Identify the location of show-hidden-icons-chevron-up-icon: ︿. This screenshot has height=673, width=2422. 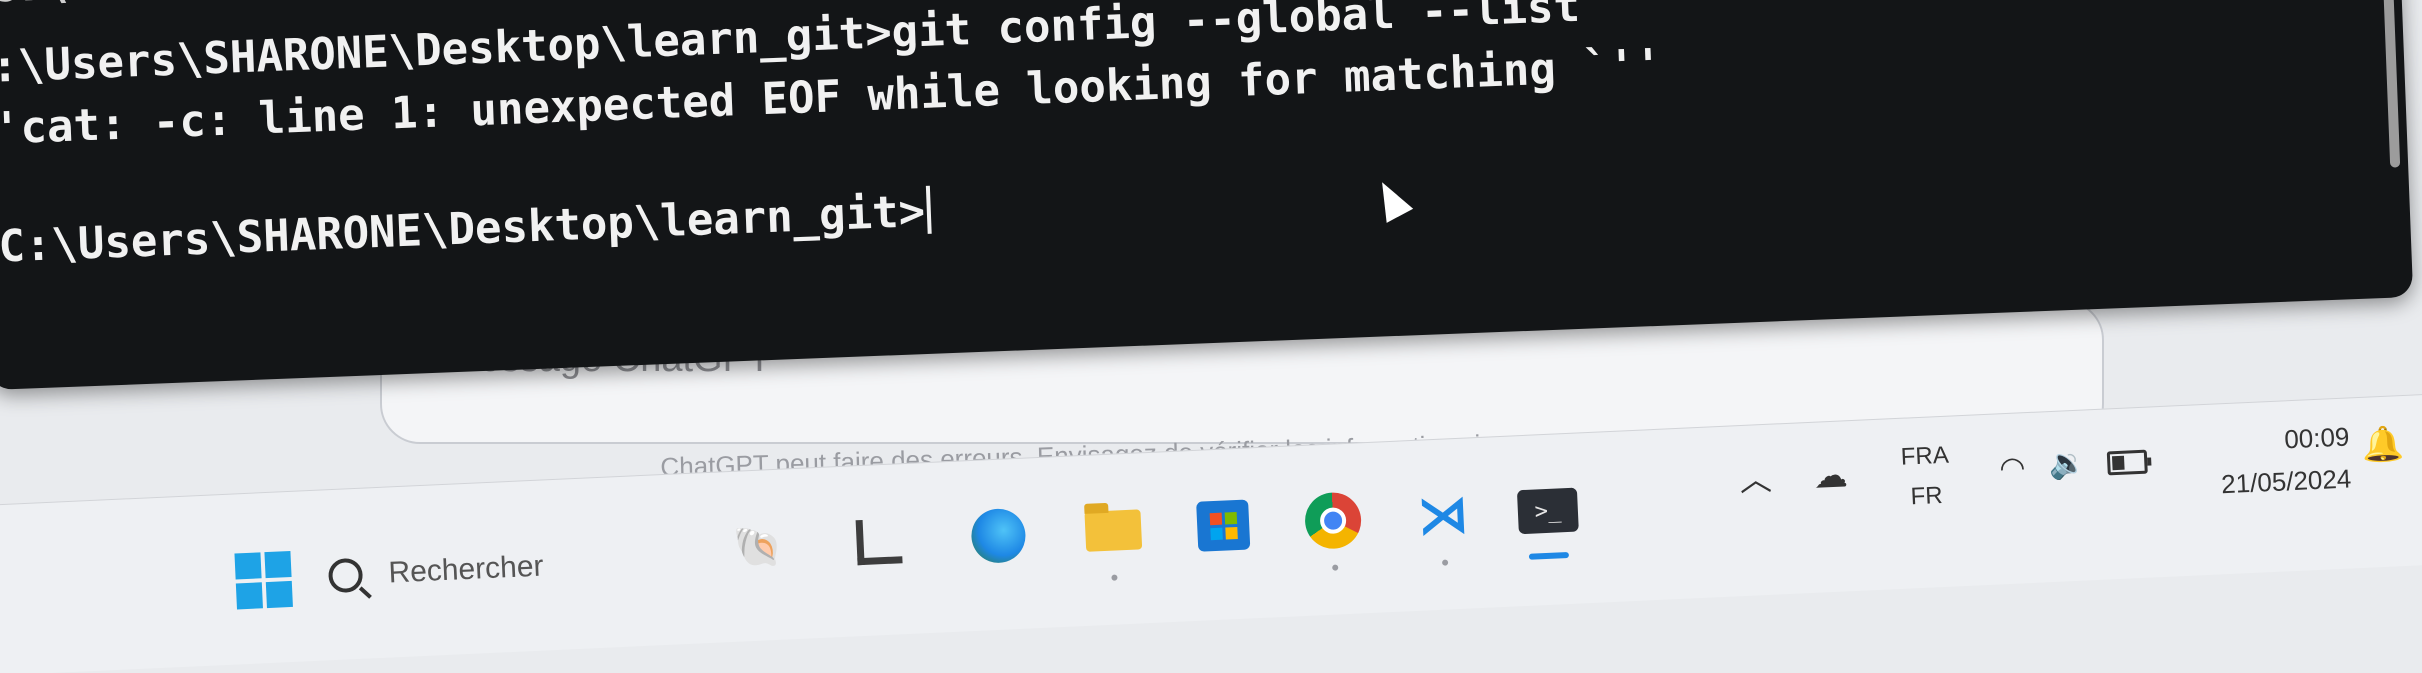
(1756, 478).